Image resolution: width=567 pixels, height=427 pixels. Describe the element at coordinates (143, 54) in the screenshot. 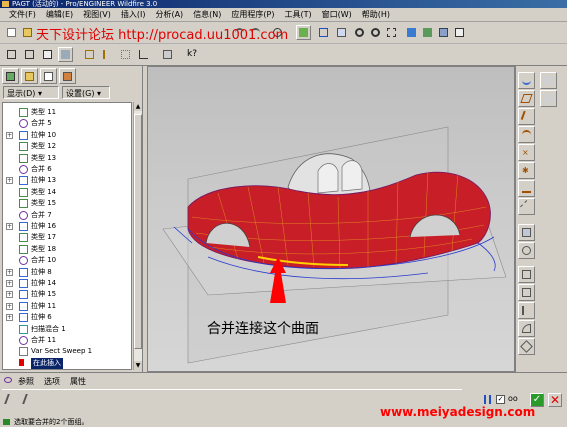

I see `csys-icon` at that location.